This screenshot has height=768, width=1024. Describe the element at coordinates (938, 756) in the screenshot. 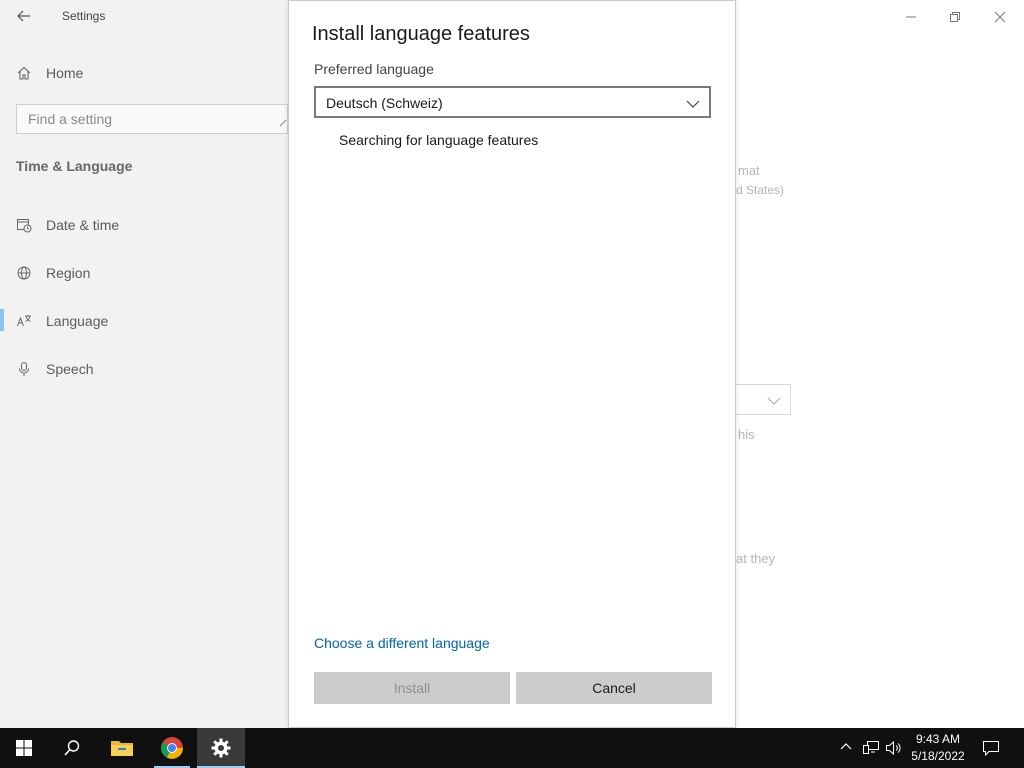

I see `clock-date: 5/18/2022` at that location.